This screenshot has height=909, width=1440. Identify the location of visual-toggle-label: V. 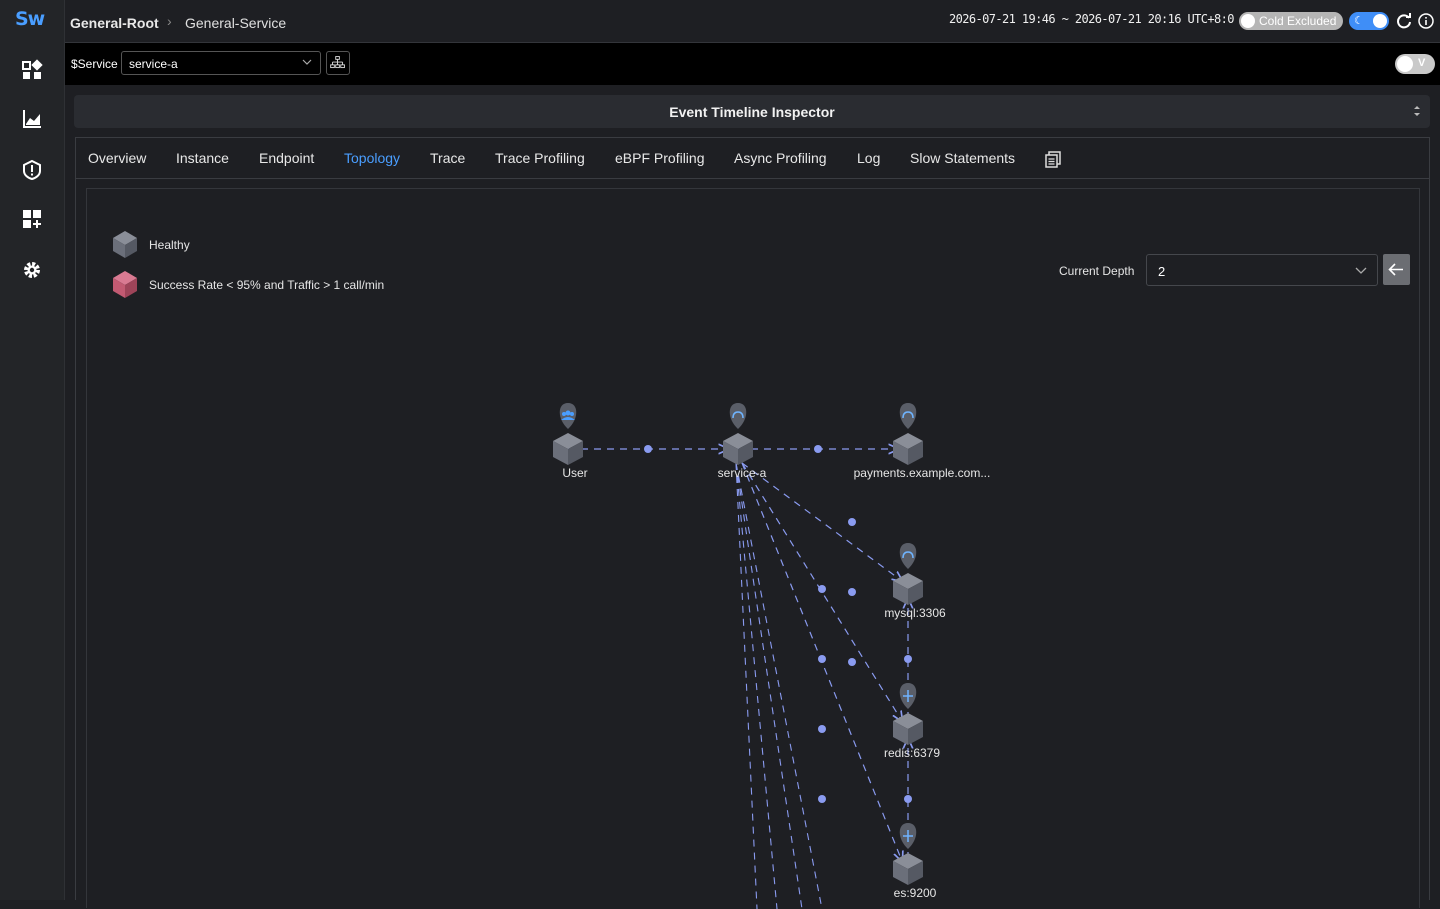
(1422, 63).